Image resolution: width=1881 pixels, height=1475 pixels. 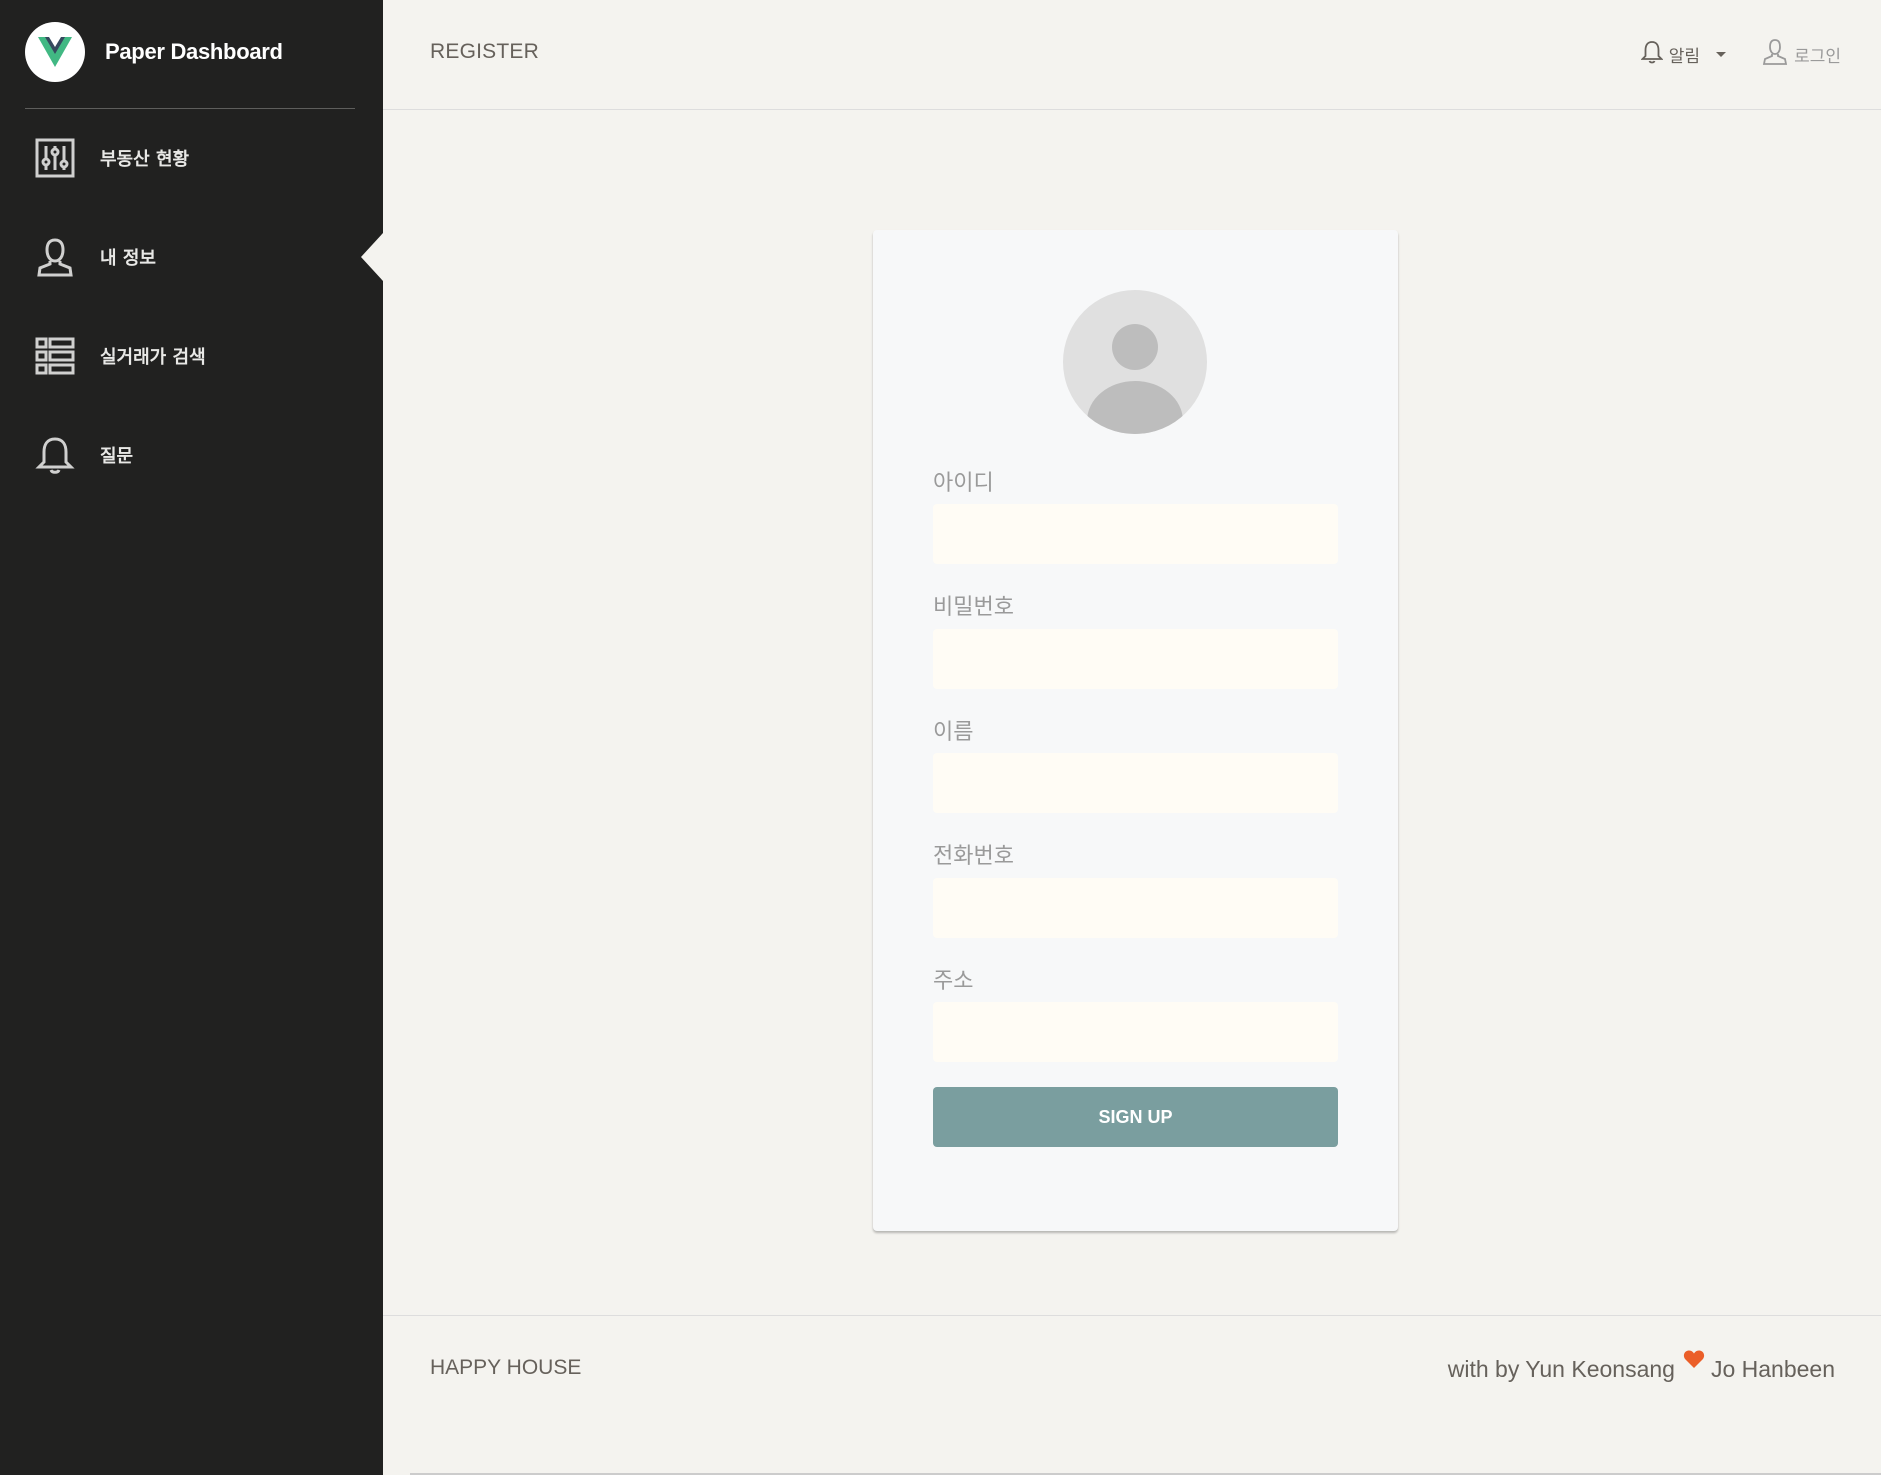 I want to click on sidebar-item-my-info: 내 정보, so click(x=191, y=257).